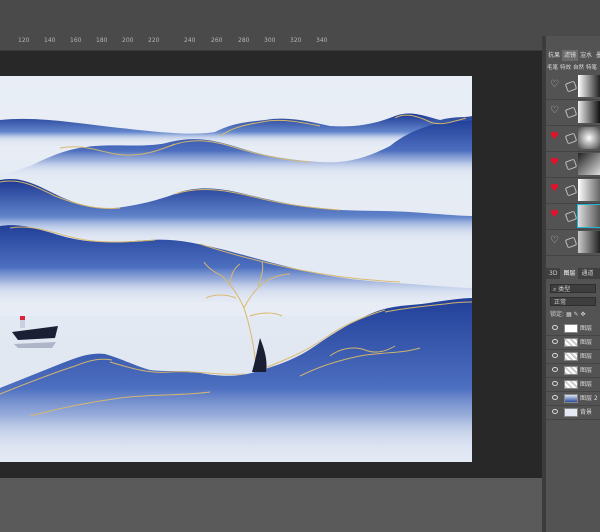 The height and width of the screenshot is (532, 600). I want to click on lock-move-icon: ✥, so click(583, 314).